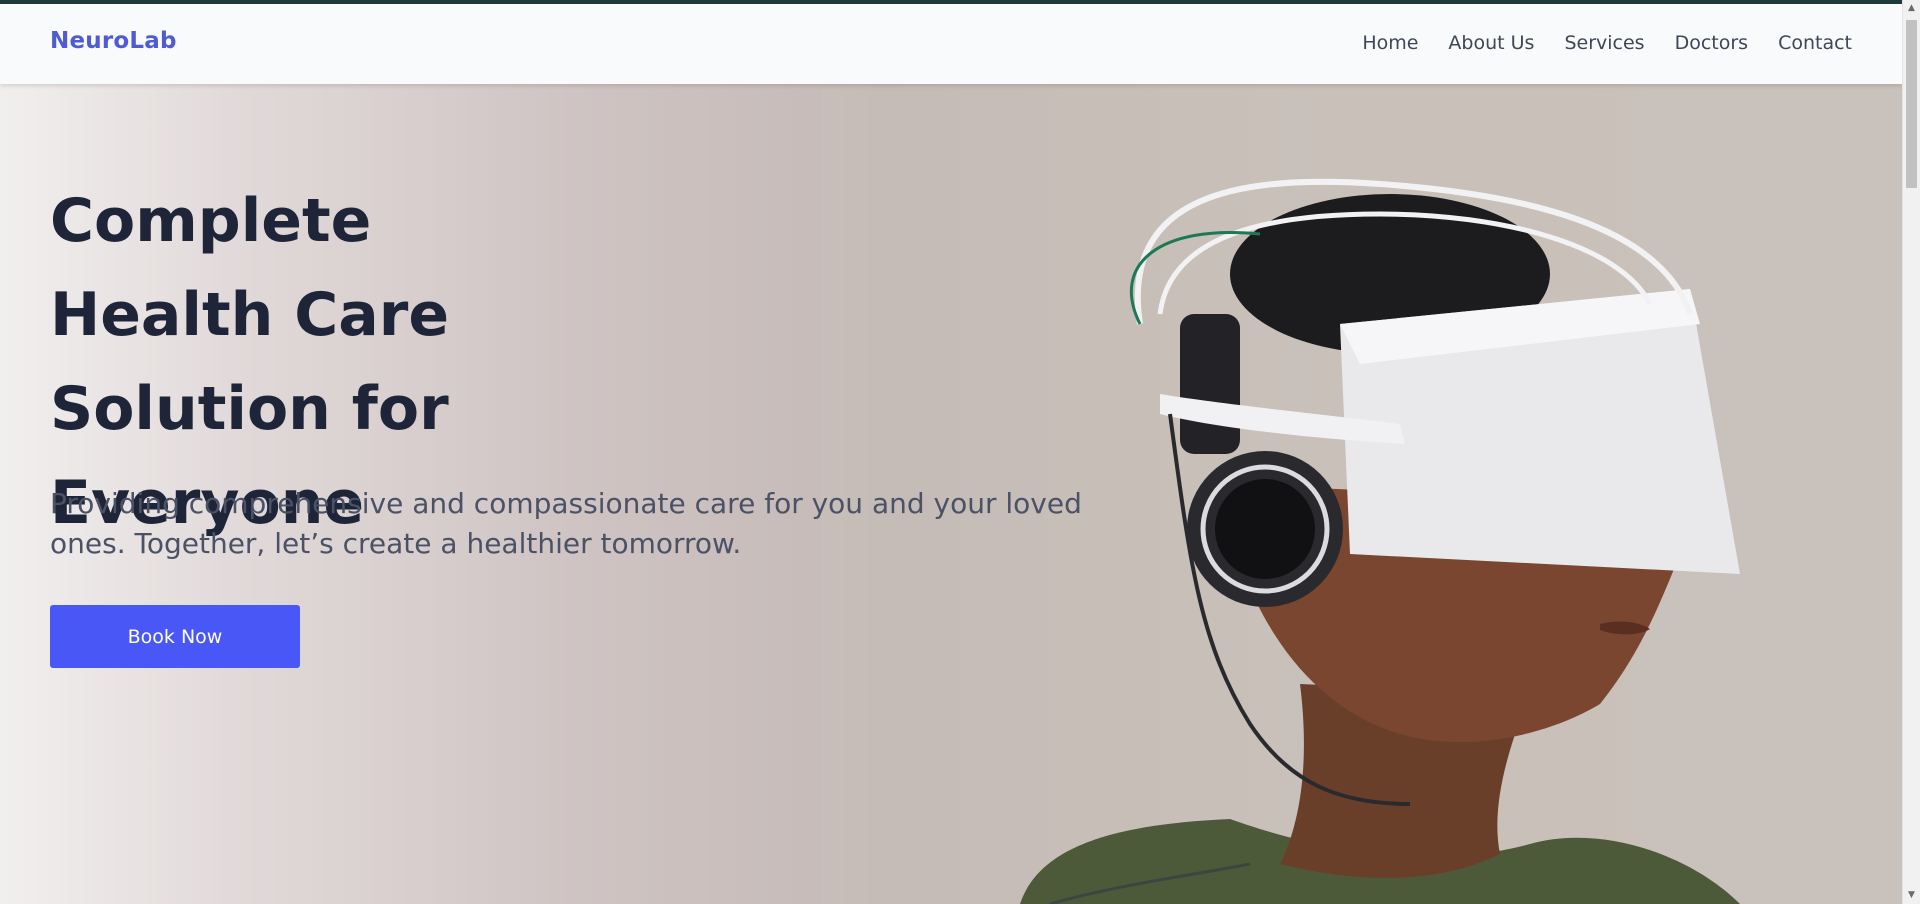 The width and height of the screenshot is (1920, 904). Describe the element at coordinates (1390, 43) in the screenshot. I see `nav-home: Home` at that location.